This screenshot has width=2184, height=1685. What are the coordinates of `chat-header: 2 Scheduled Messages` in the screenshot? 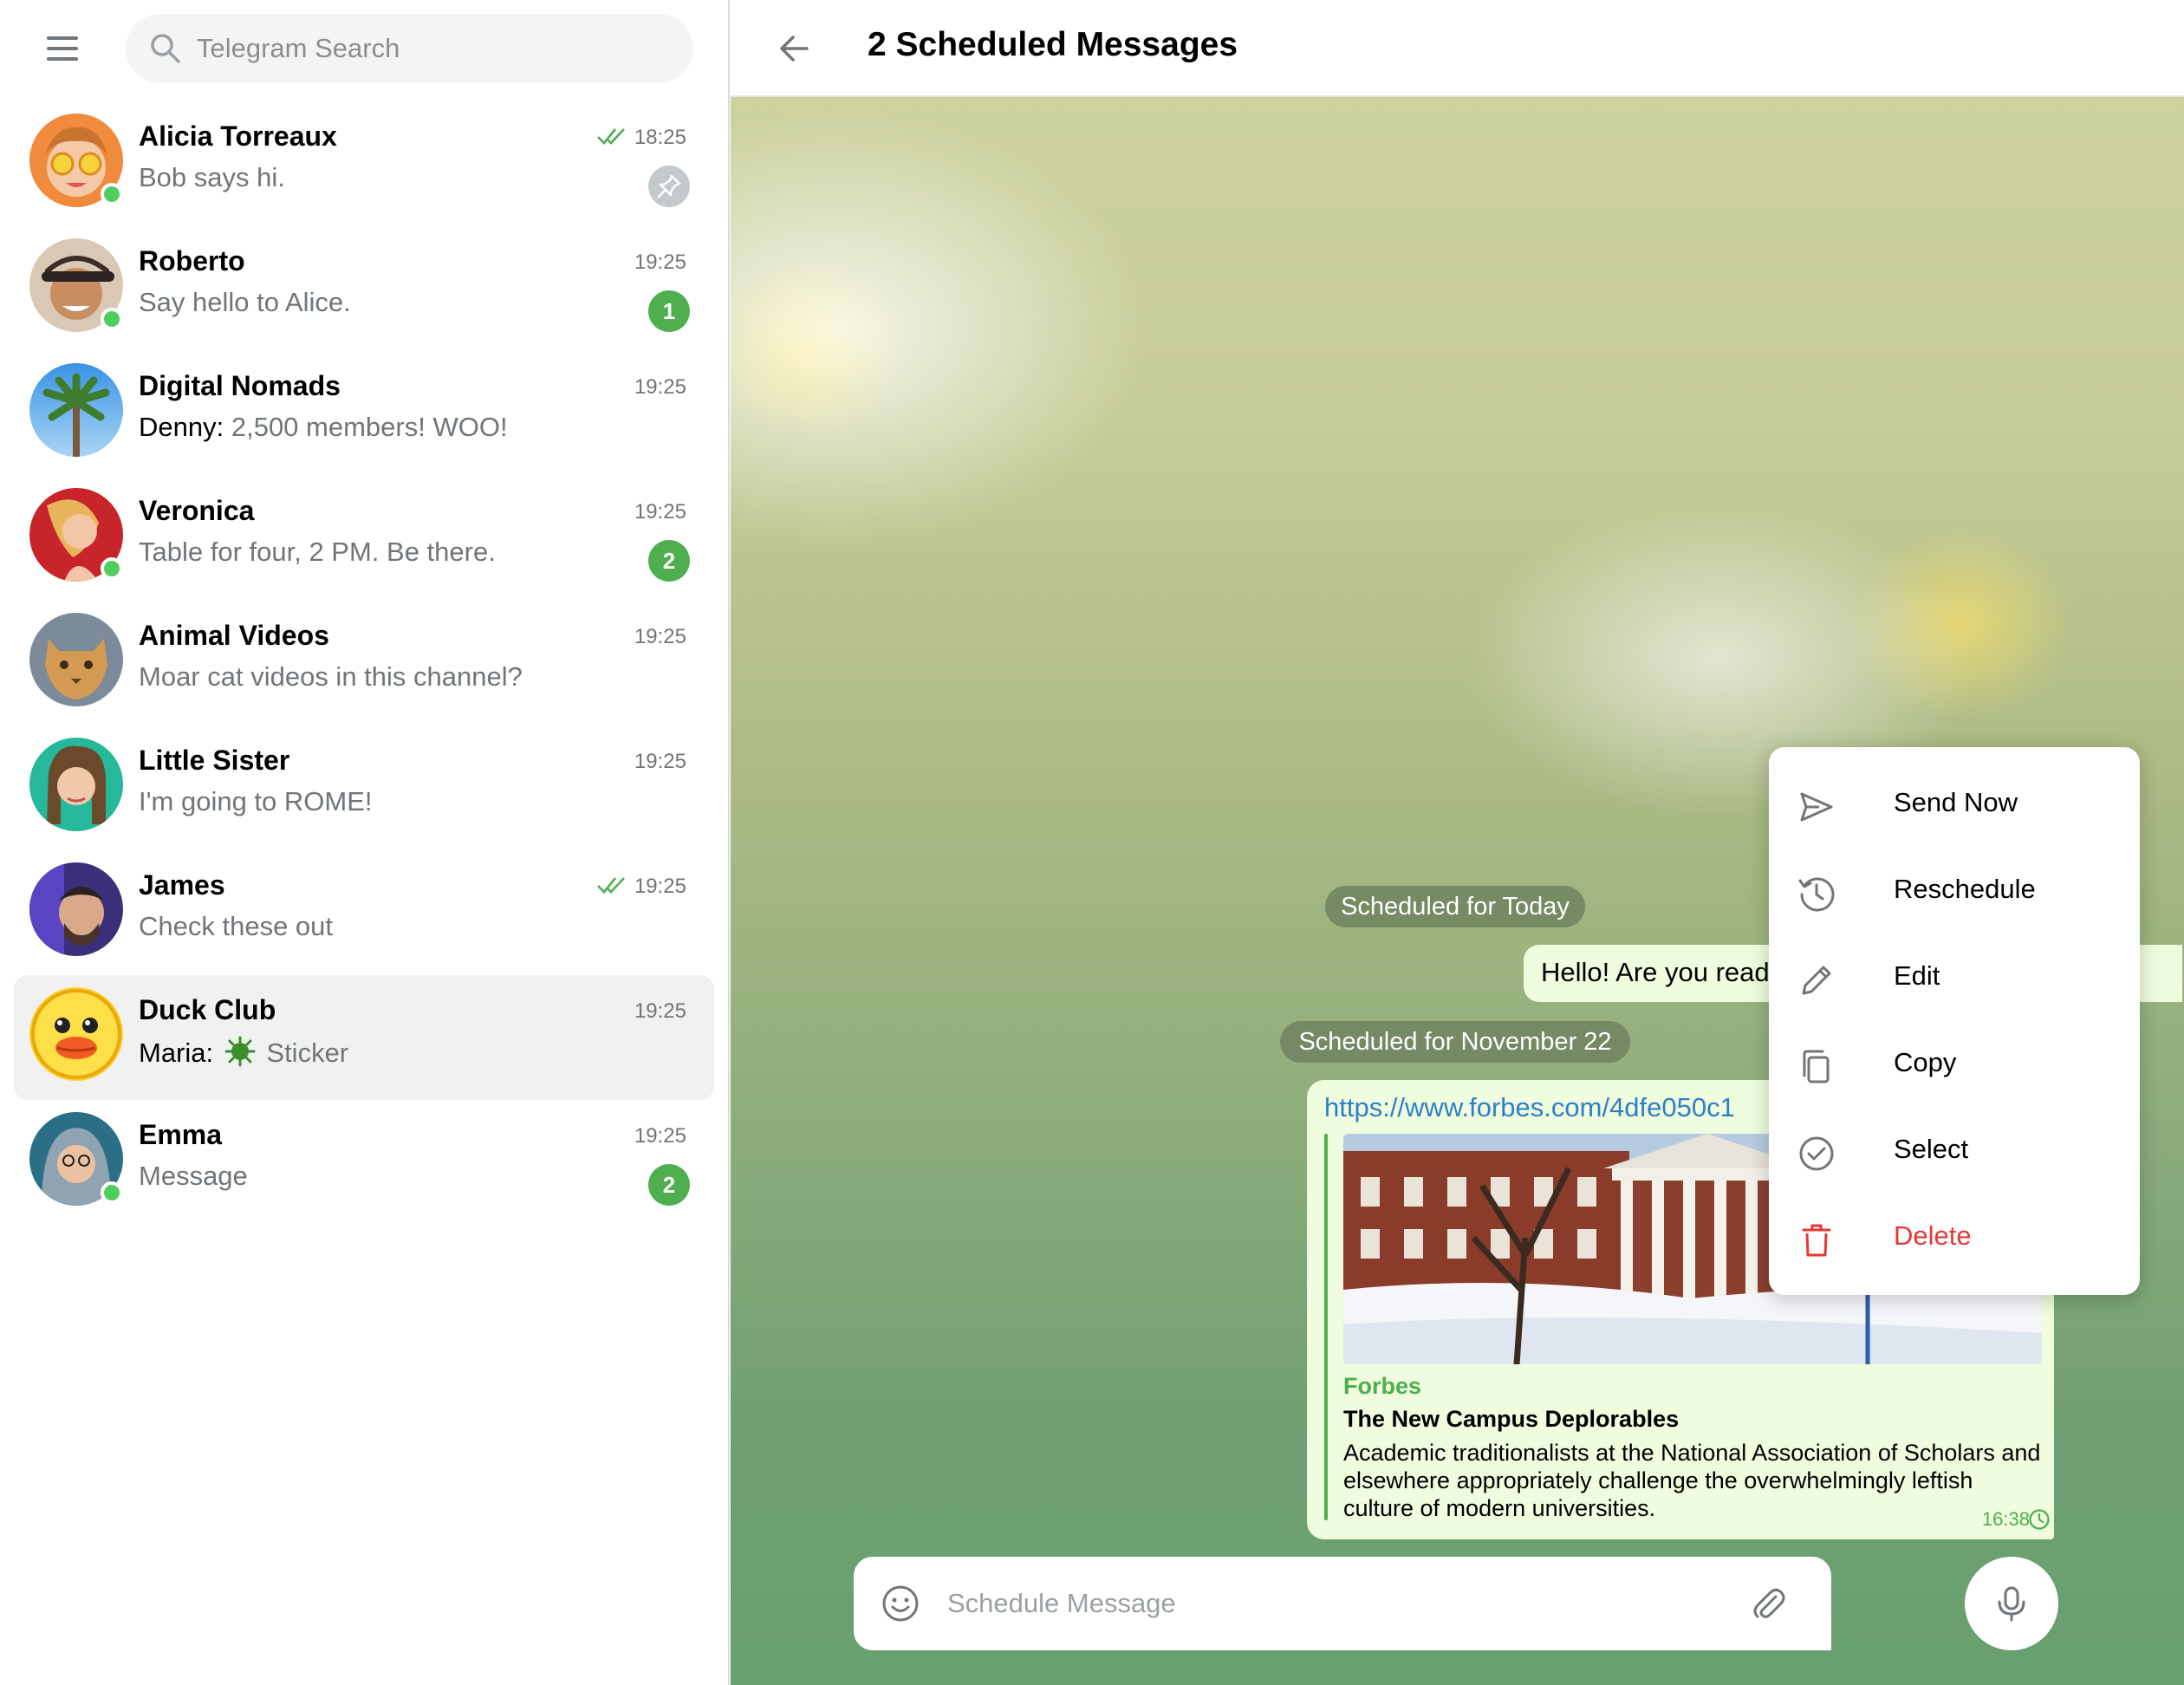 It's located at (1457, 48).